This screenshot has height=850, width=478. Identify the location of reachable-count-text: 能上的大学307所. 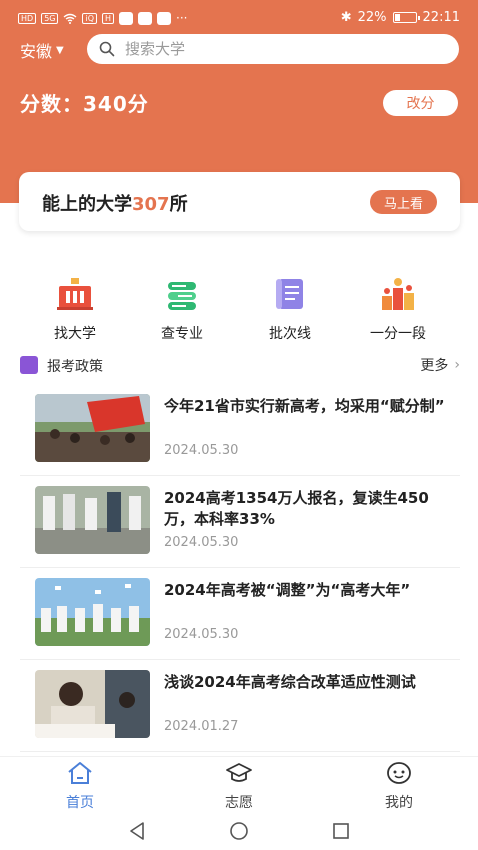
(115, 203).